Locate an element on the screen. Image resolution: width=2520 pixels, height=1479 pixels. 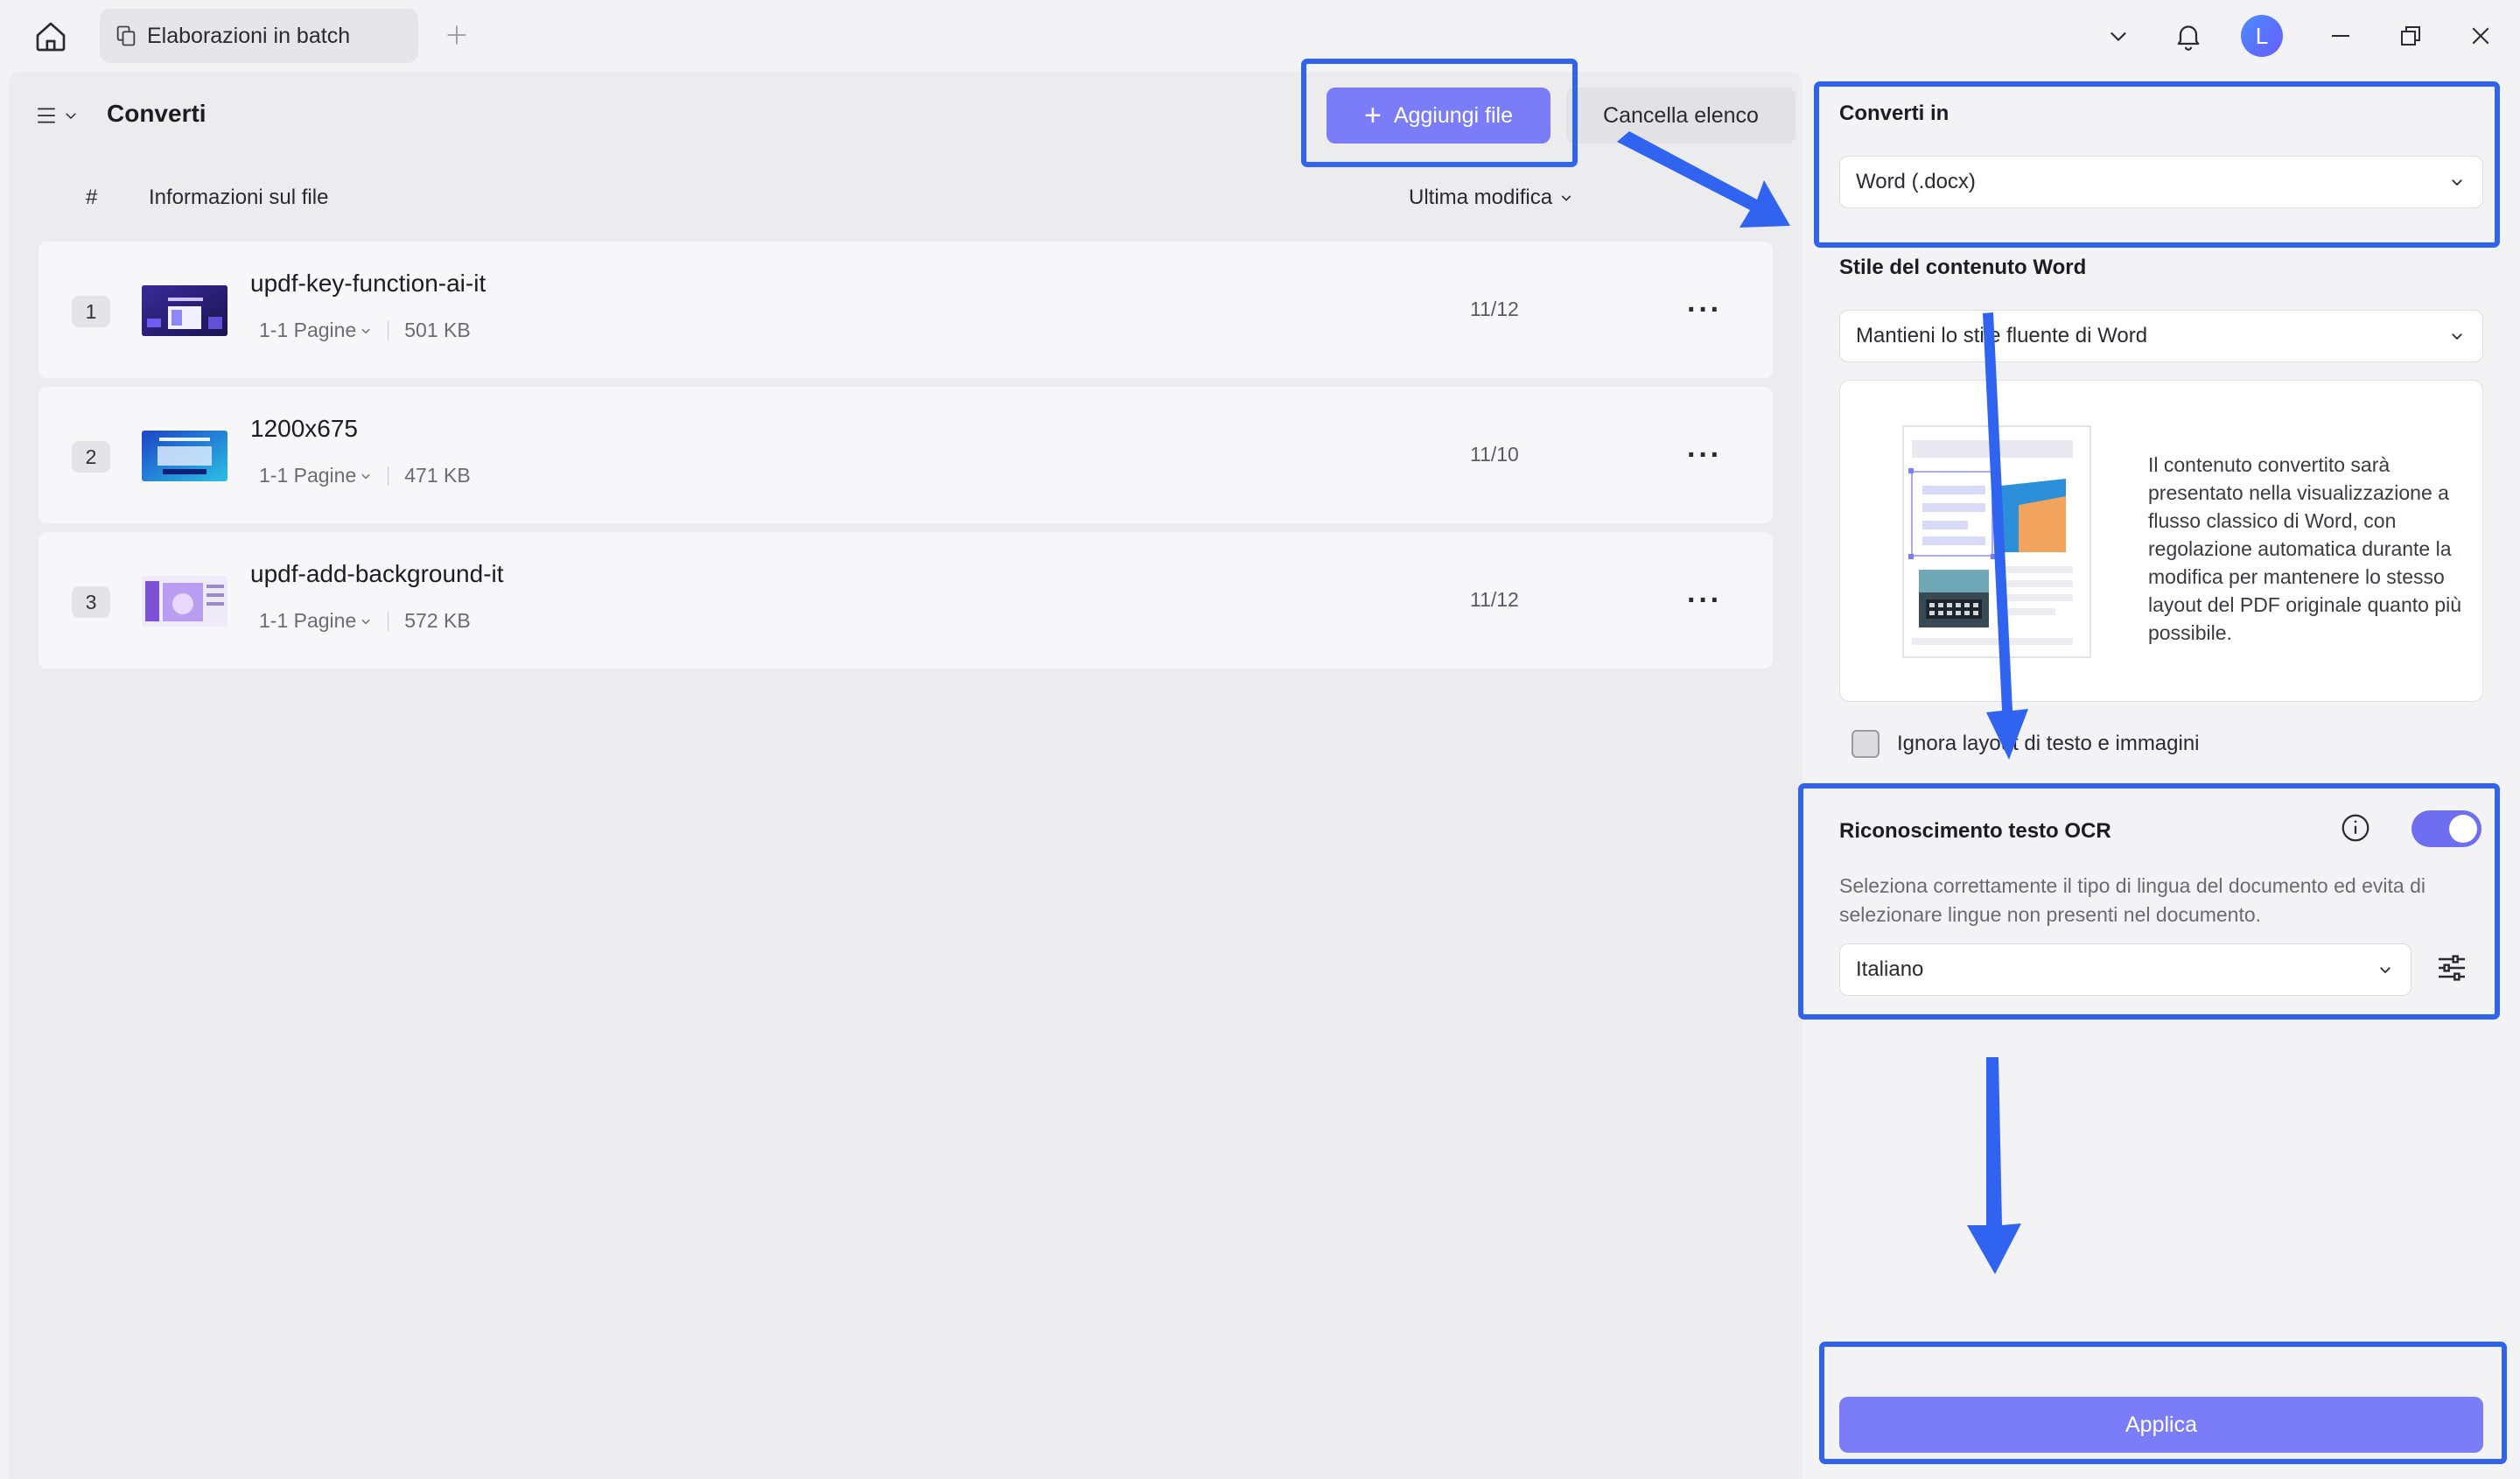
file-name: updf-add-background-it is located at coordinates (377, 574).